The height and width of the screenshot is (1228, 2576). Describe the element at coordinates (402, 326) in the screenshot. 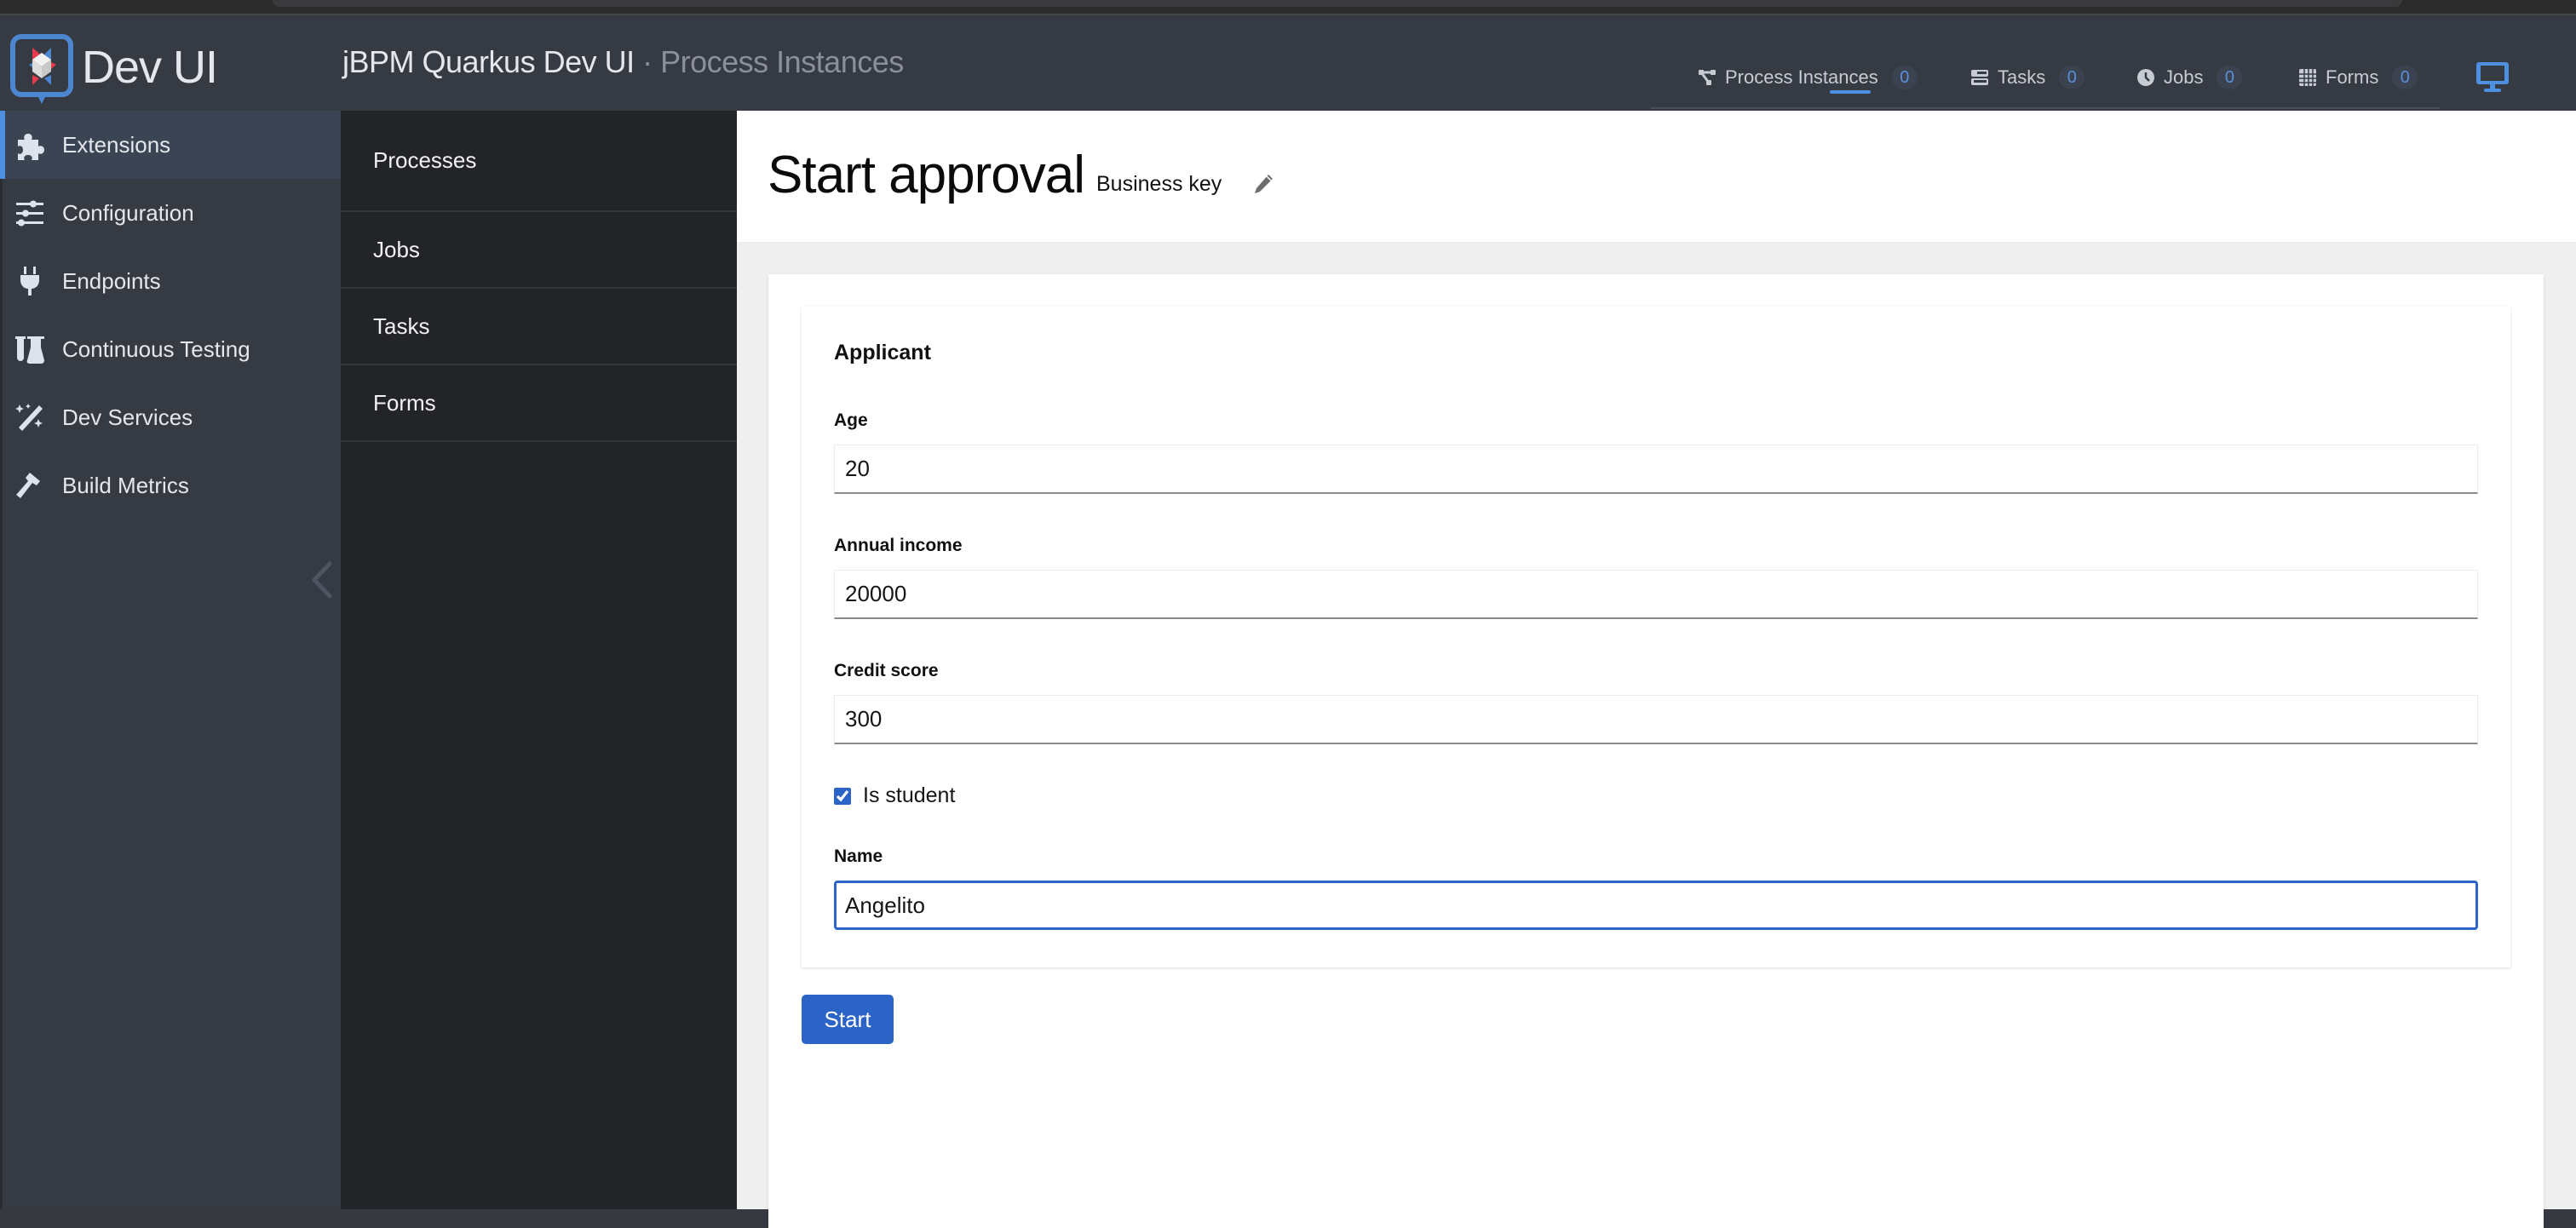

I see `subnav-label: Tasks` at that location.